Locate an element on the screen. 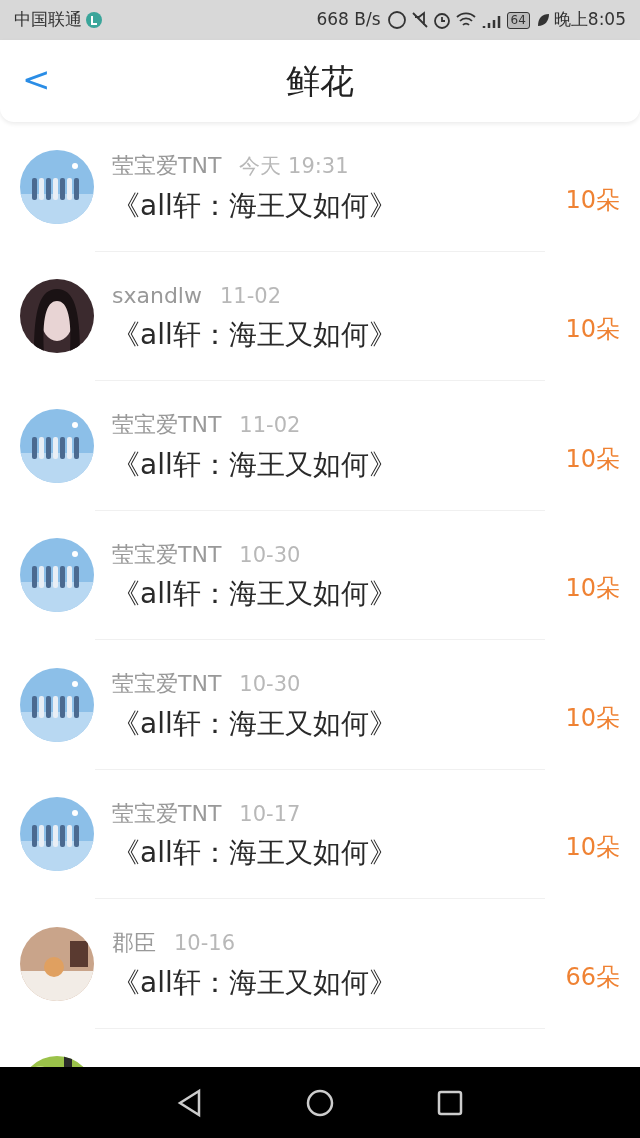  home-icon is located at coordinates (320, 1102).